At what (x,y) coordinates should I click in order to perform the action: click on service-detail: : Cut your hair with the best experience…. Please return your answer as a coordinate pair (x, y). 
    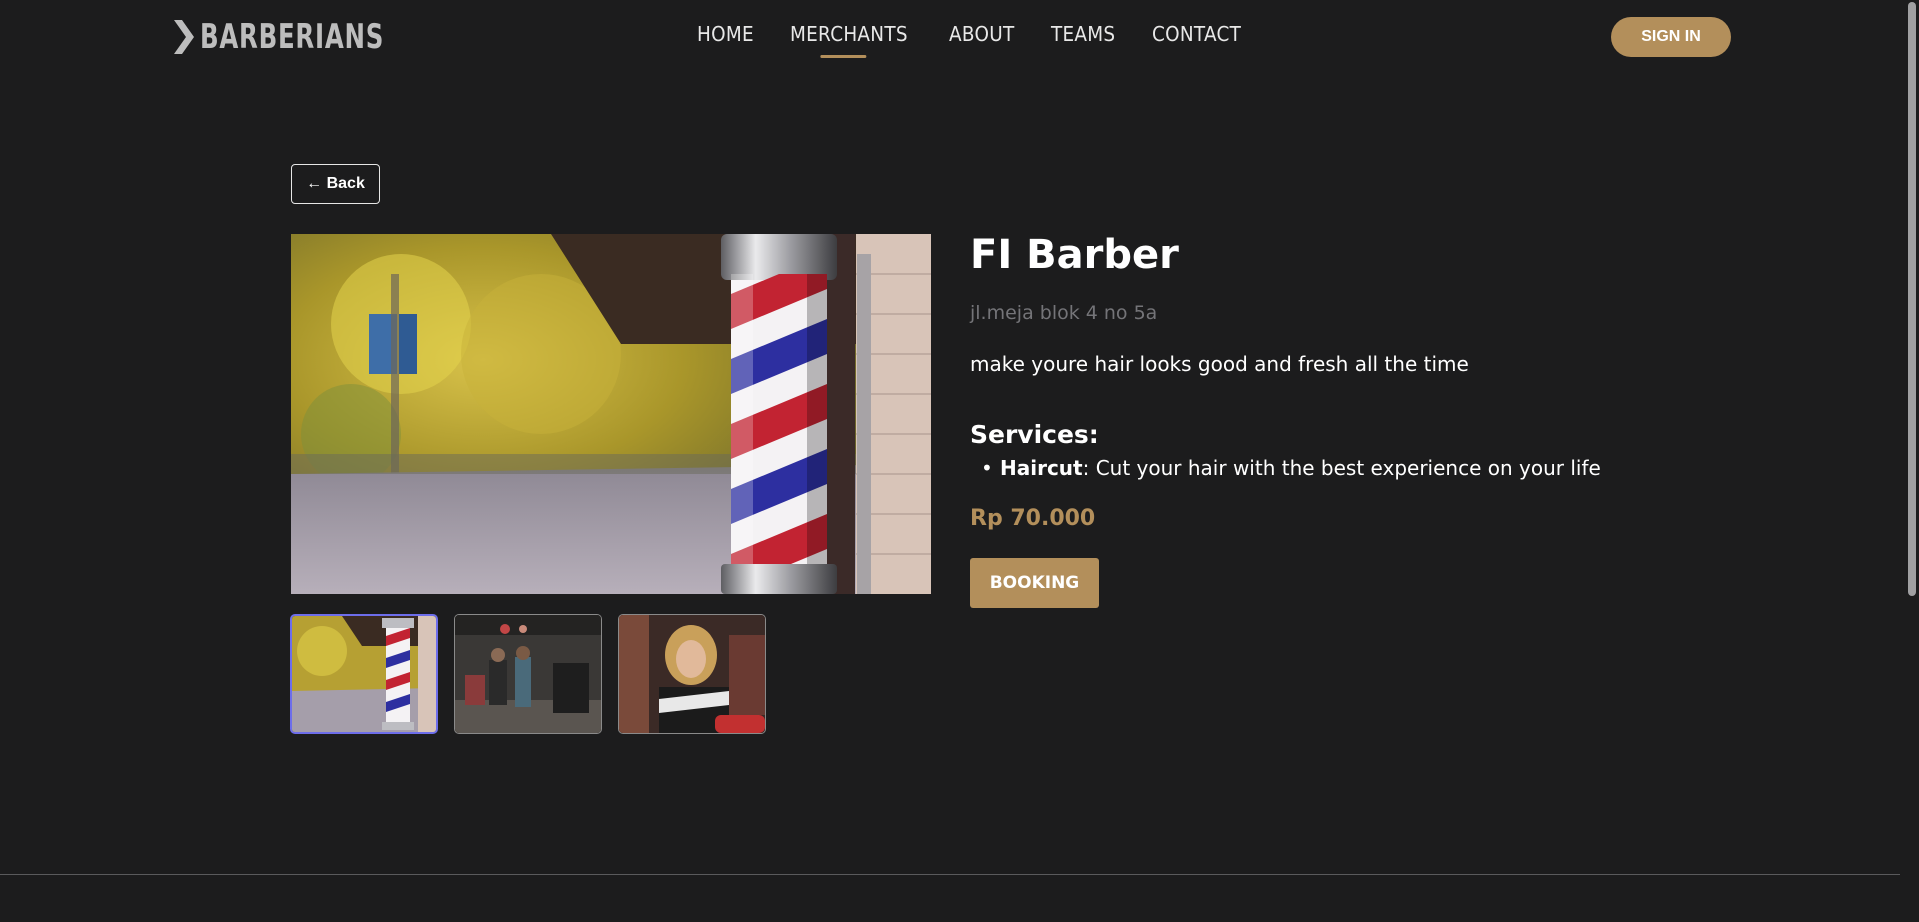
    Looking at the image, I should click on (1341, 468).